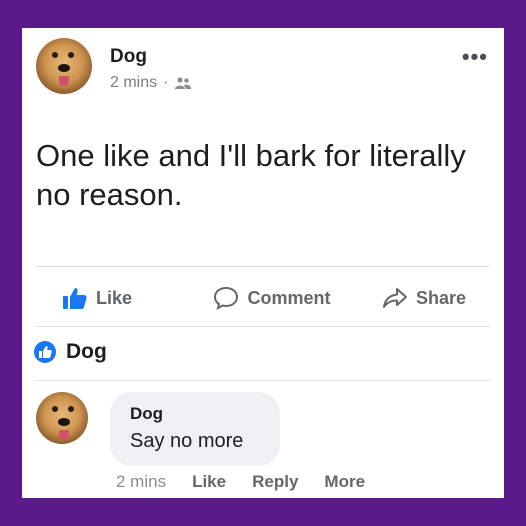 The height and width of the screenshot is (526, 526). Describe the element at coordinates (195, 429) in the screenshot. I see `comment-bubble: Dog Say no more` at that location.